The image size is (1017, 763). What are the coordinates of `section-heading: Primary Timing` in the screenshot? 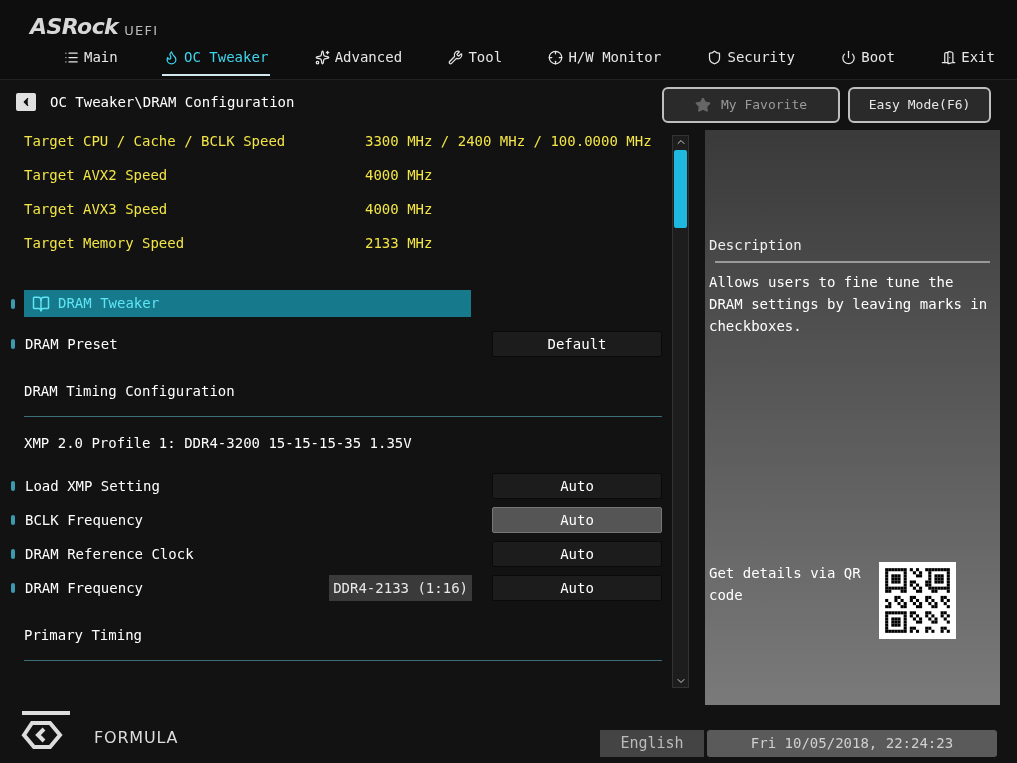 It's located at (83, 635).